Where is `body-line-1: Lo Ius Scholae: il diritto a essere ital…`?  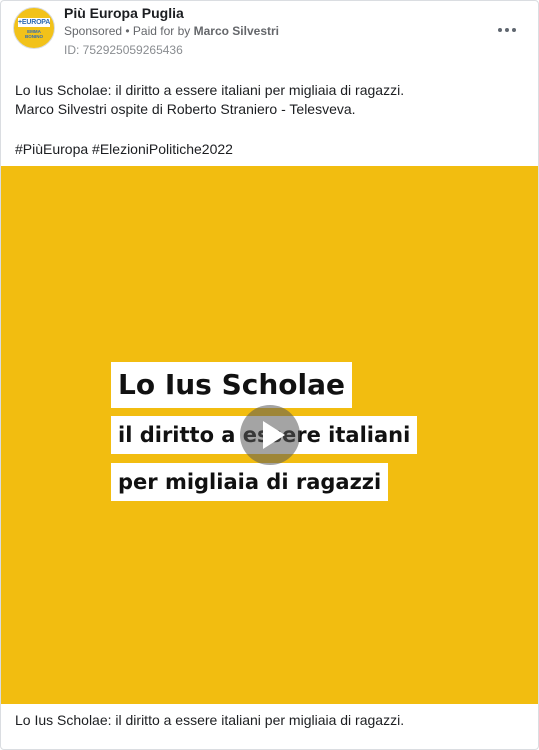
body-line-1: Lo Ius Scholae: il diritto a essere ital… is located at coordinates (210, 90).